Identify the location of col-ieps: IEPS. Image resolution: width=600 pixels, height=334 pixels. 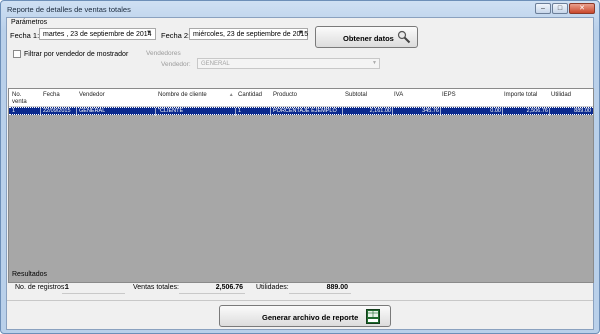
(449, 95).